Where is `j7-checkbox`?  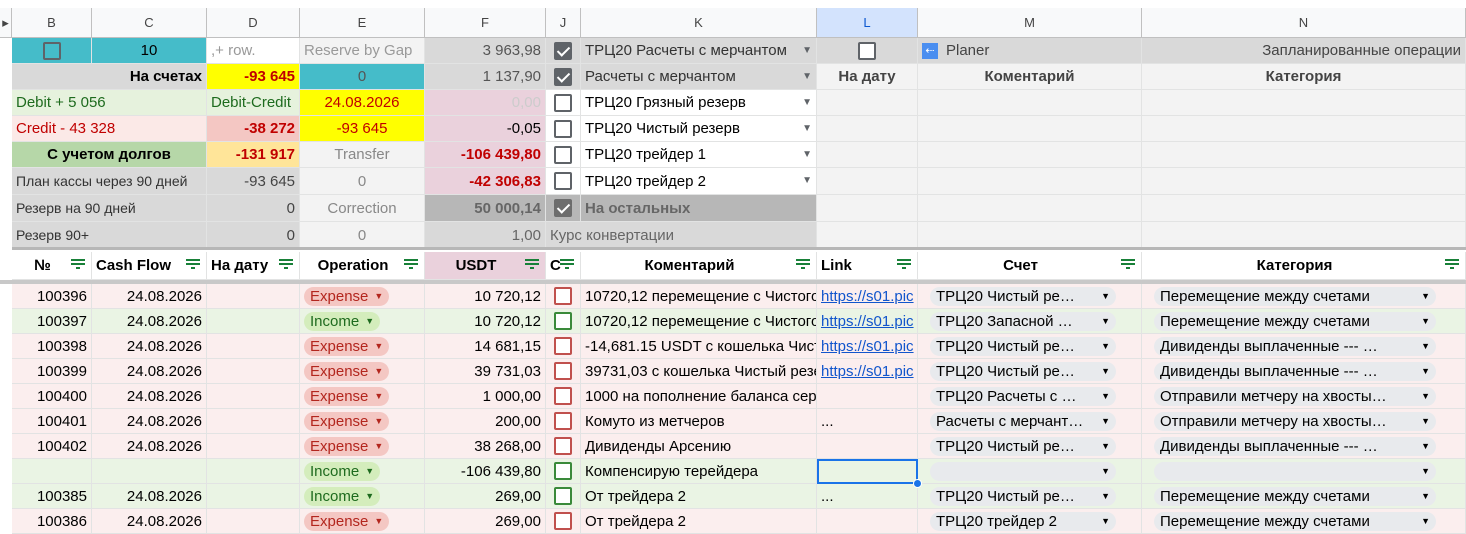
j7-checkbox is located at coordinates (563, 208).